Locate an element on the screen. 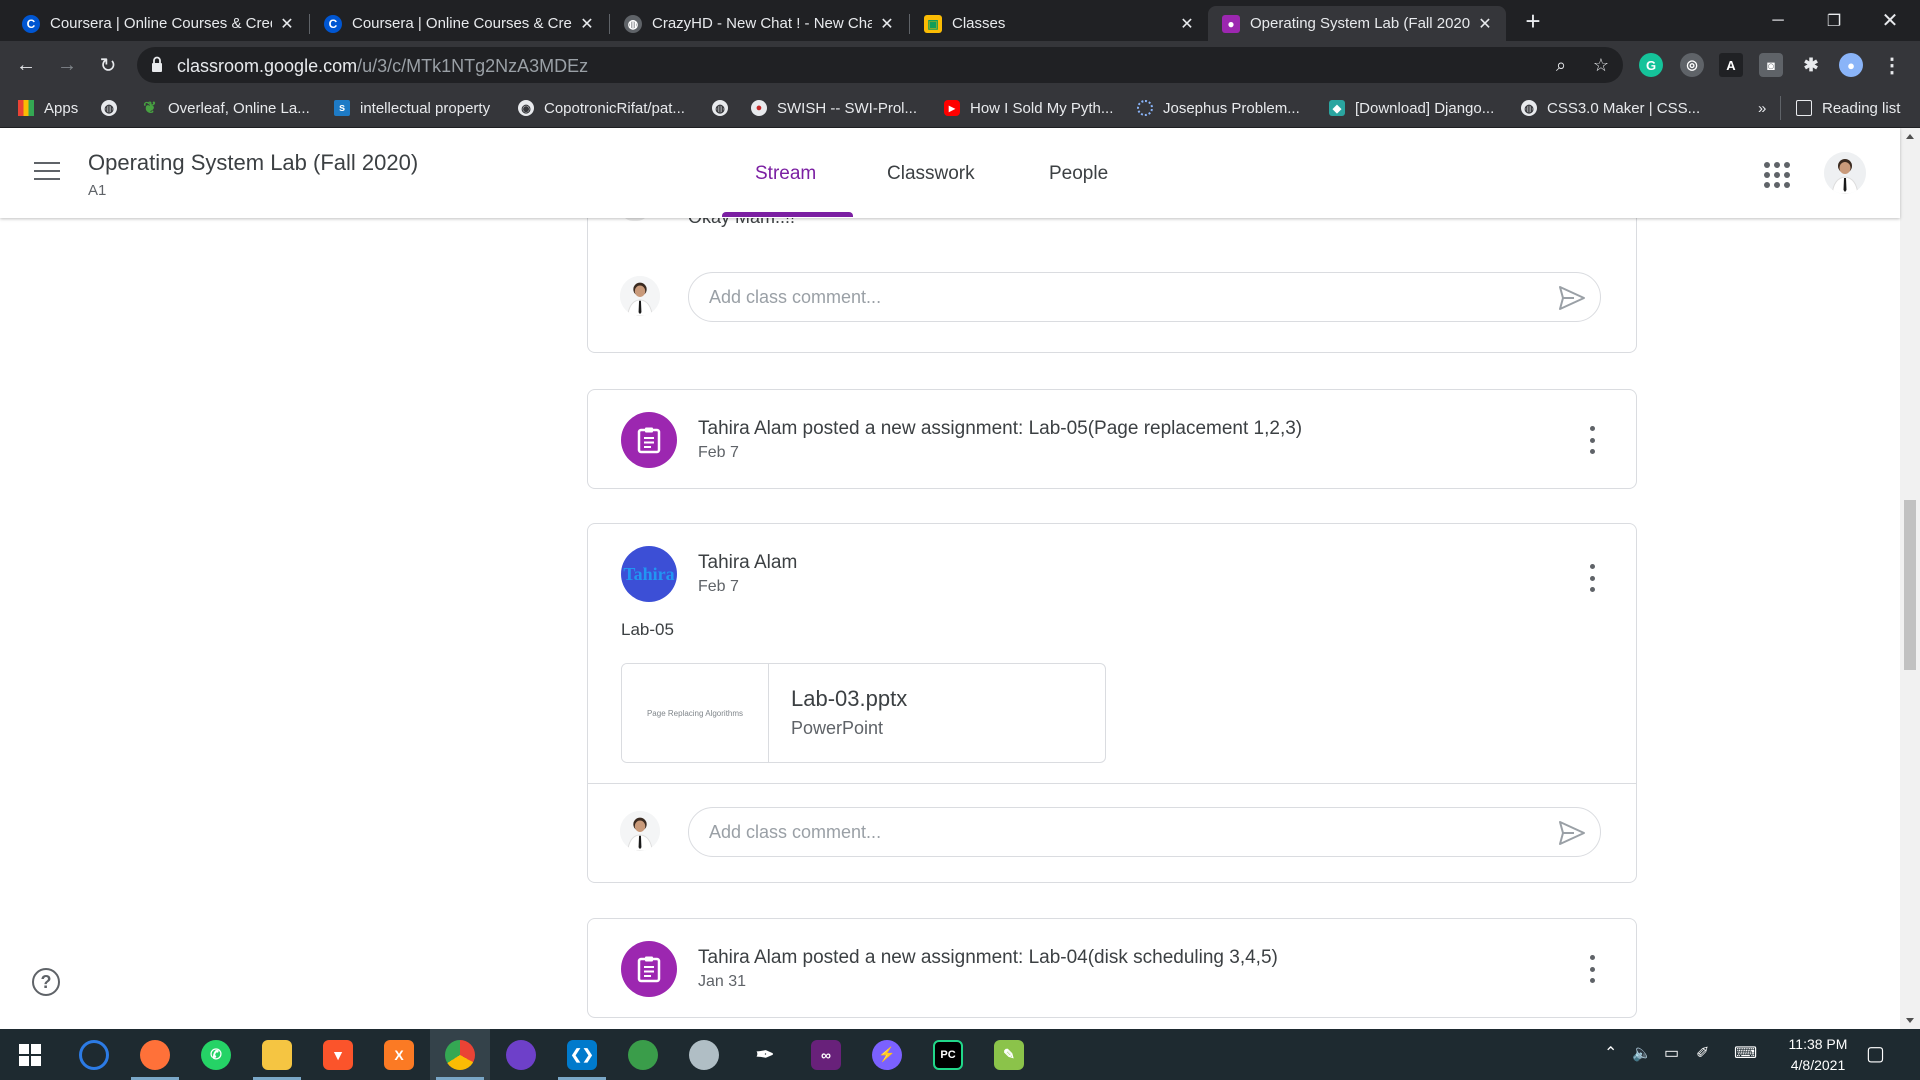 The width and height of the screenshot is (1920, 1080). notifications-icon: ▢ is located at coordinates (1875, 1053).